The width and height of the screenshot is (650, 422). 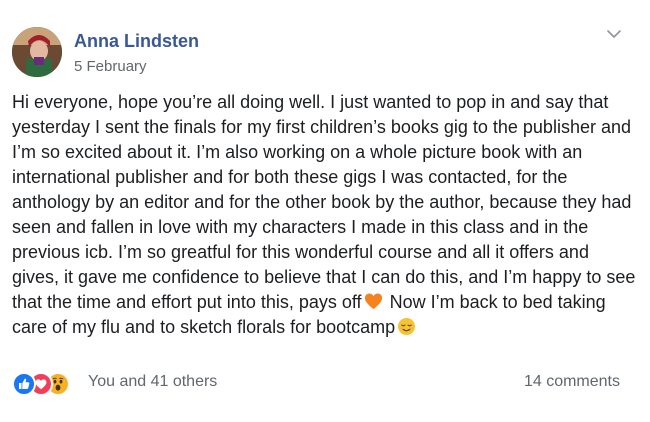 I want to click on post-date-link: 5 February, so click(x=110, y=66).